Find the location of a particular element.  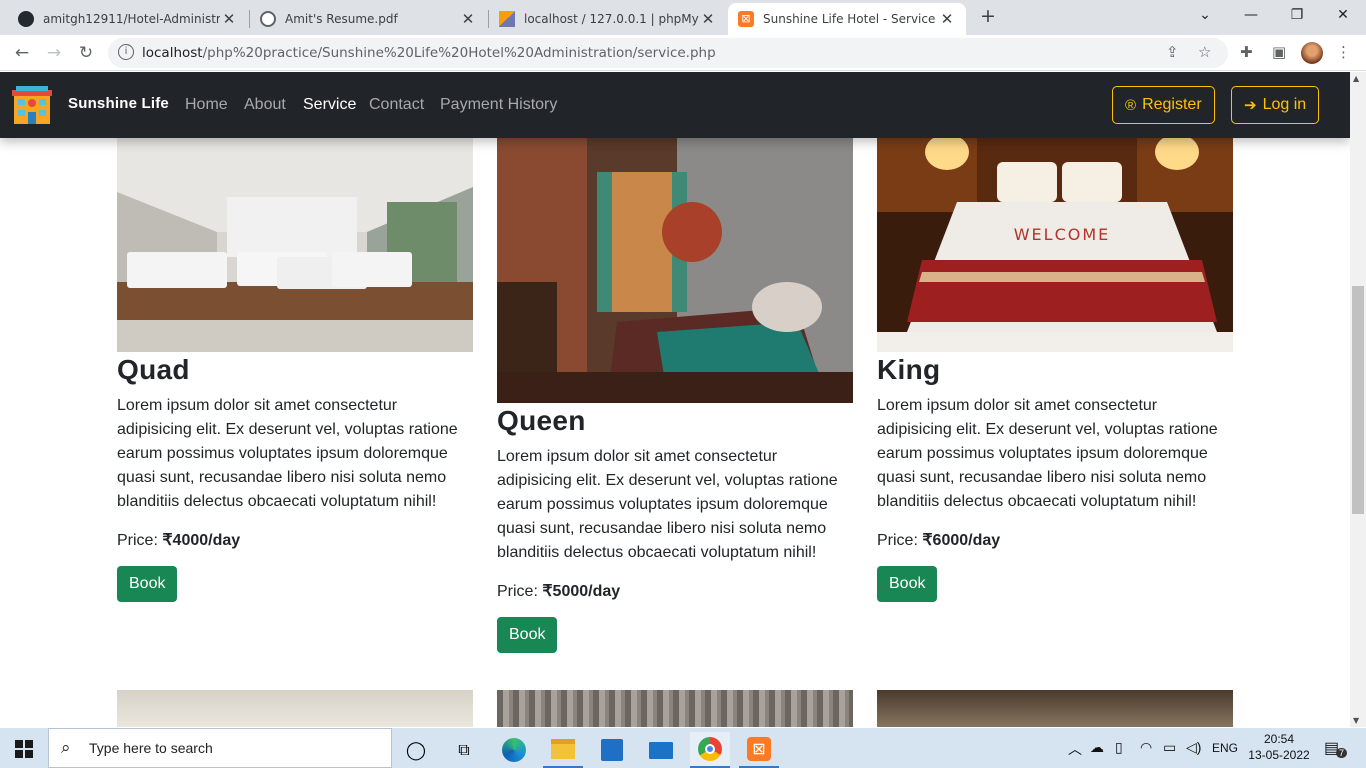

room-title: Queen is located at coordinates (541, 420).